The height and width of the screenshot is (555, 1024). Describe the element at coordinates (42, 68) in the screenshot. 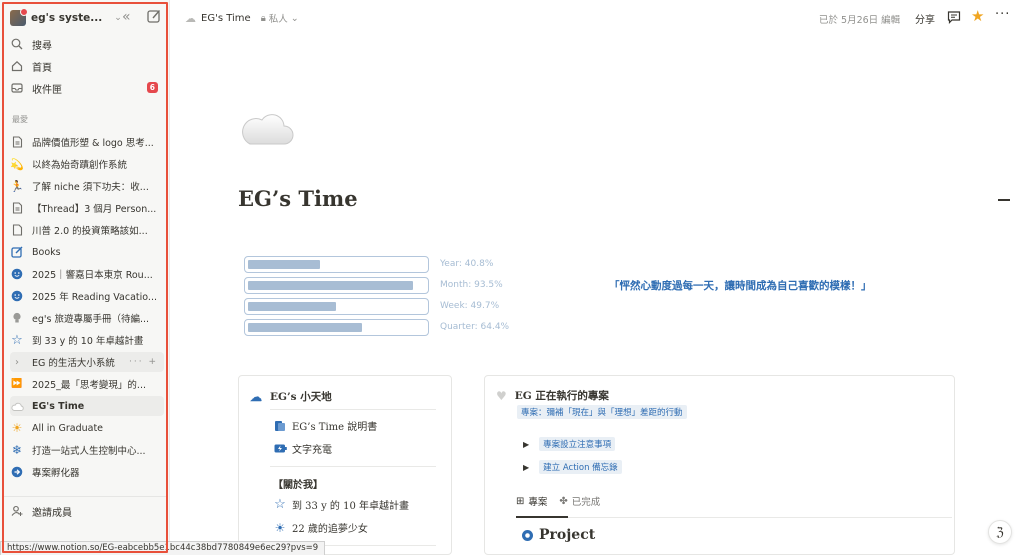

I see `sidebar-item-label: 首頁` at that location.